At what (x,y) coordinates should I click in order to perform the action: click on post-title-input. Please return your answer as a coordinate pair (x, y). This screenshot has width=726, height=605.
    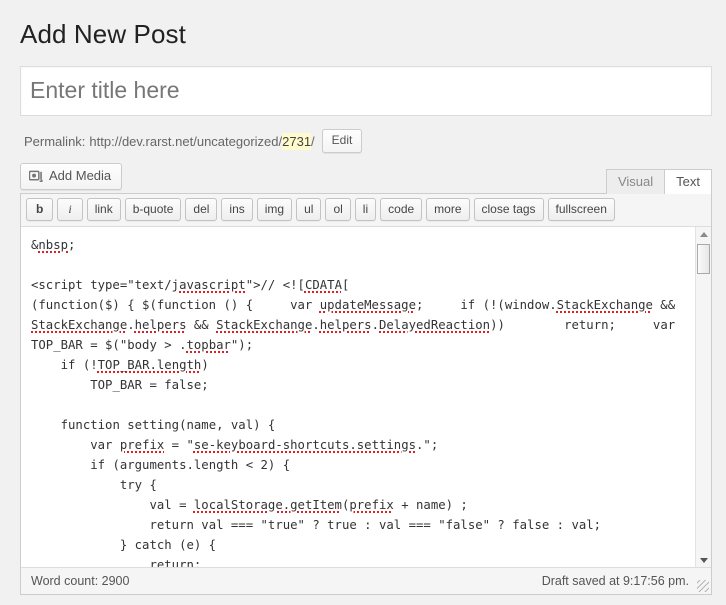
    Looking at the image, I should click on (366, 91).